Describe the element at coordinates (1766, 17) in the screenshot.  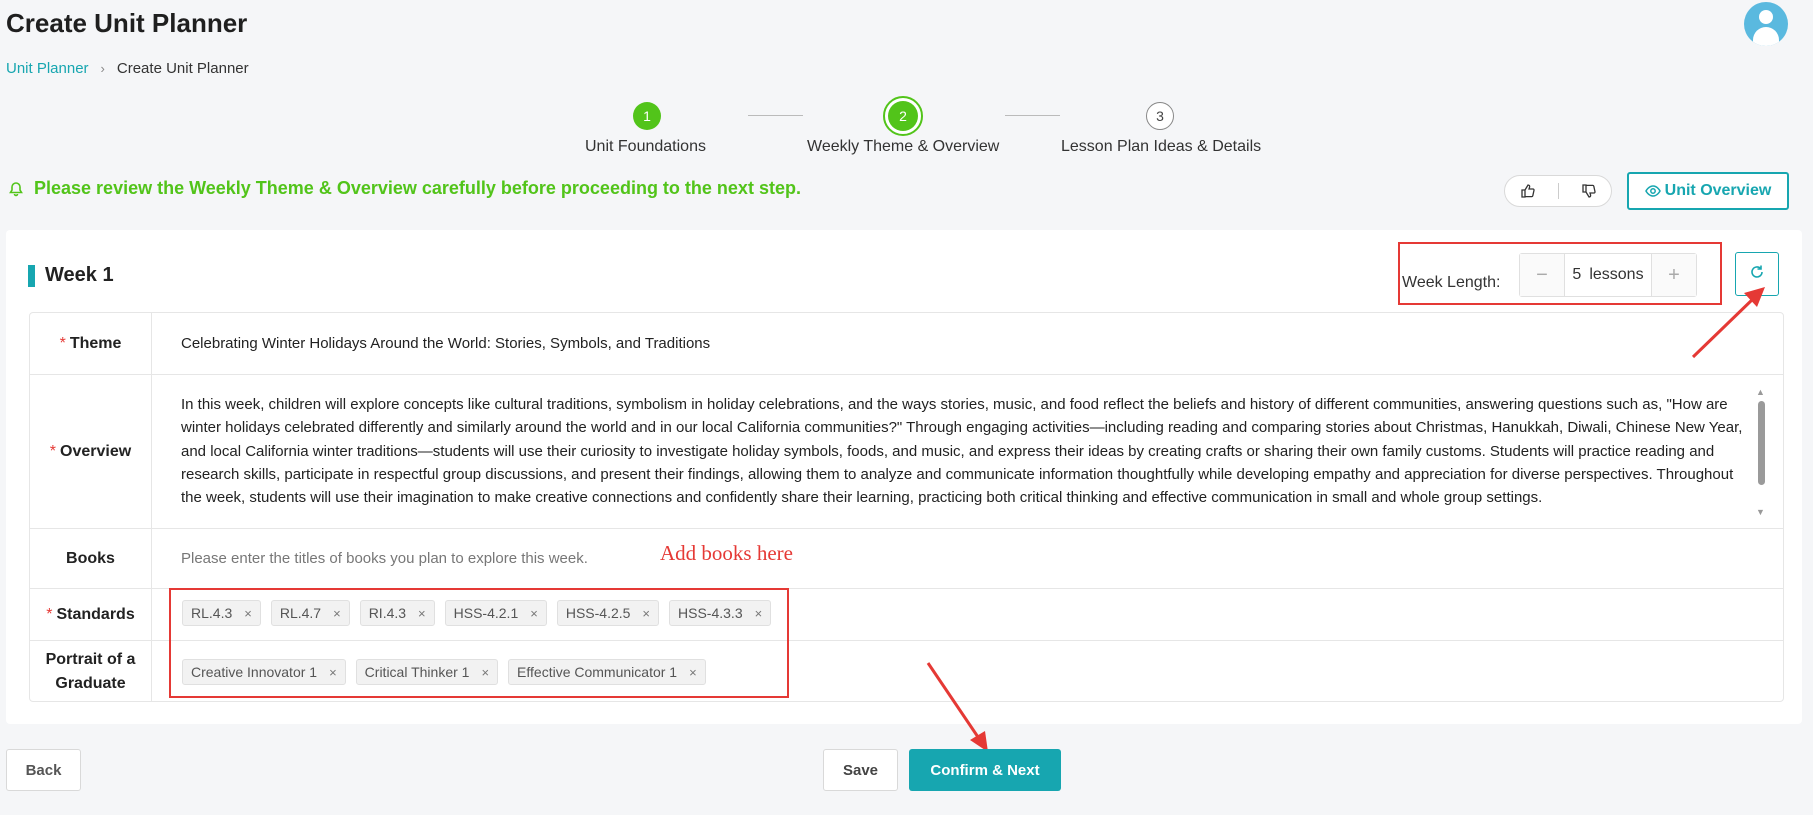
I see `avatar-head` at that location.